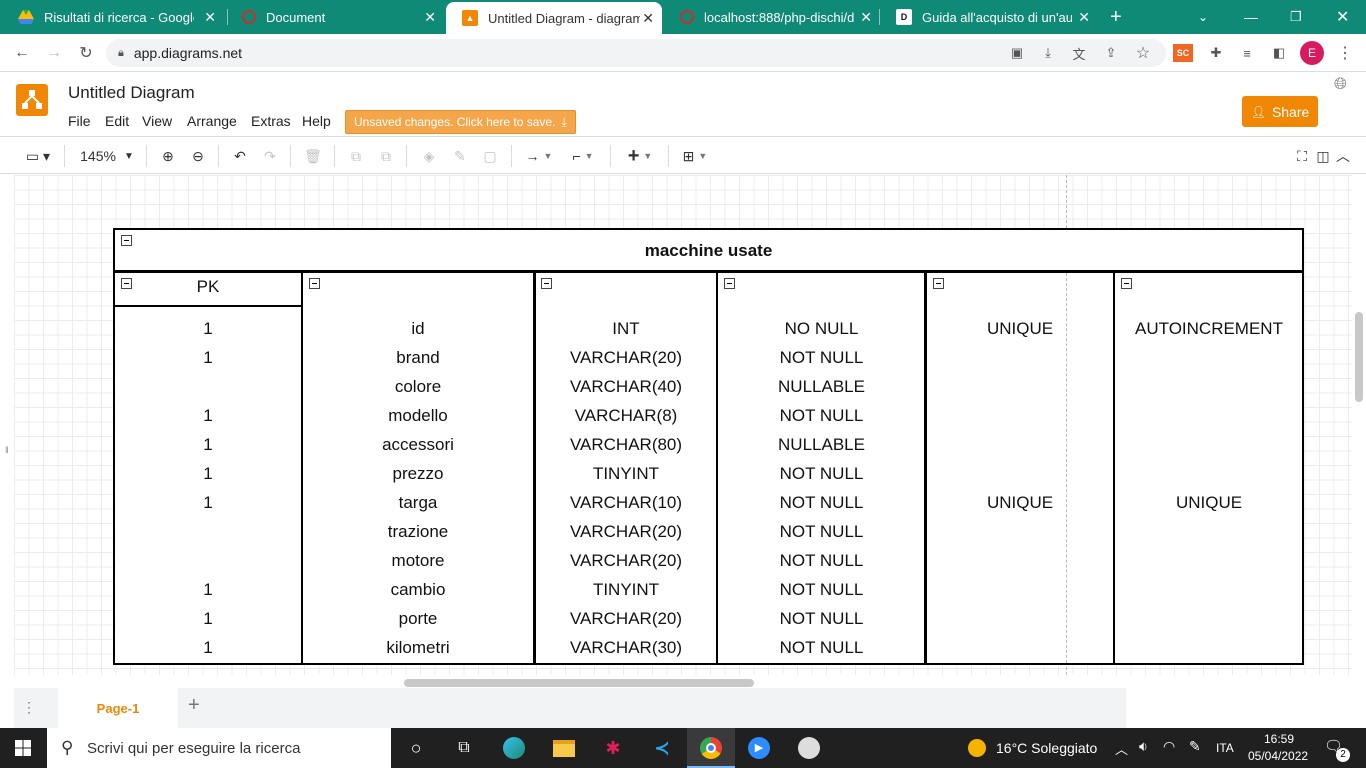 The image size is (1366, 768). What do you see at coordinates (772, 17) in the screenshot?
I see `browser-tab: localhost:888/php-dischi/dis ✕` at bounding box center [772, 17].